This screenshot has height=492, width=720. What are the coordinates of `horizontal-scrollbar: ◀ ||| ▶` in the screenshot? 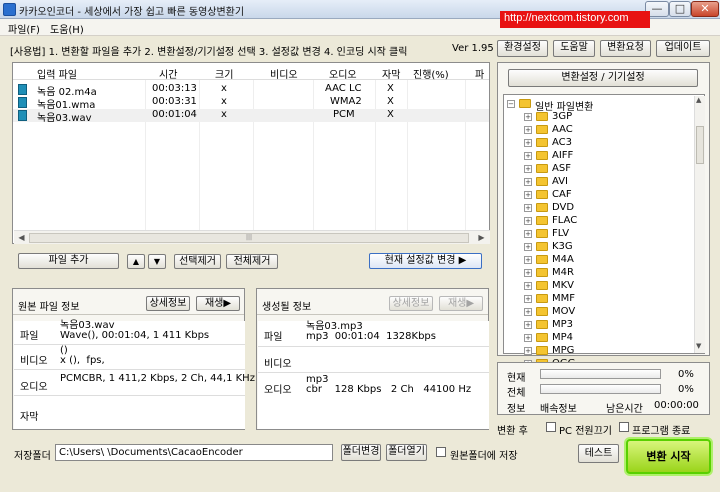 It's located at (252, 237).